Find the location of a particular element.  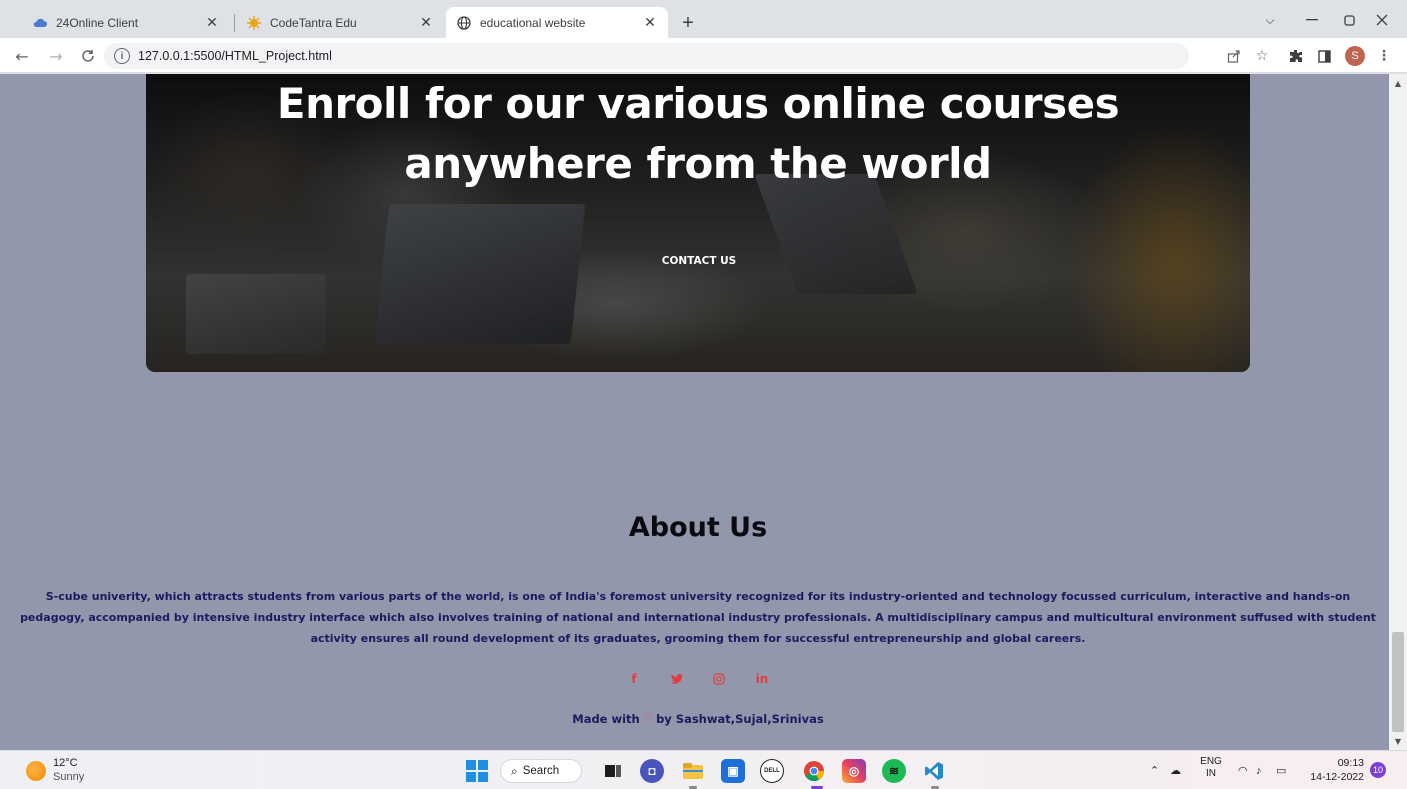

volume-icon: ♪ is located at coordinates (1259, 770).